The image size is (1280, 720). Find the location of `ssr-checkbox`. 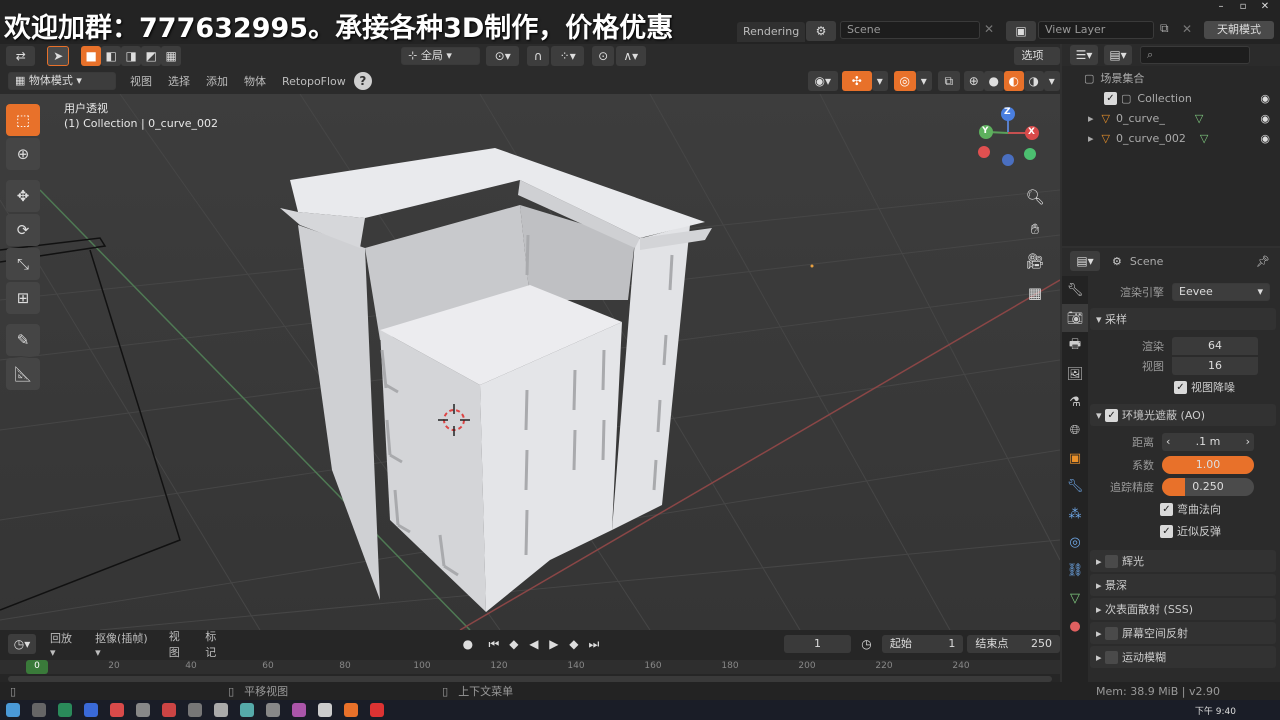

ssr-checkbox is located at coordinates (1112, 633).